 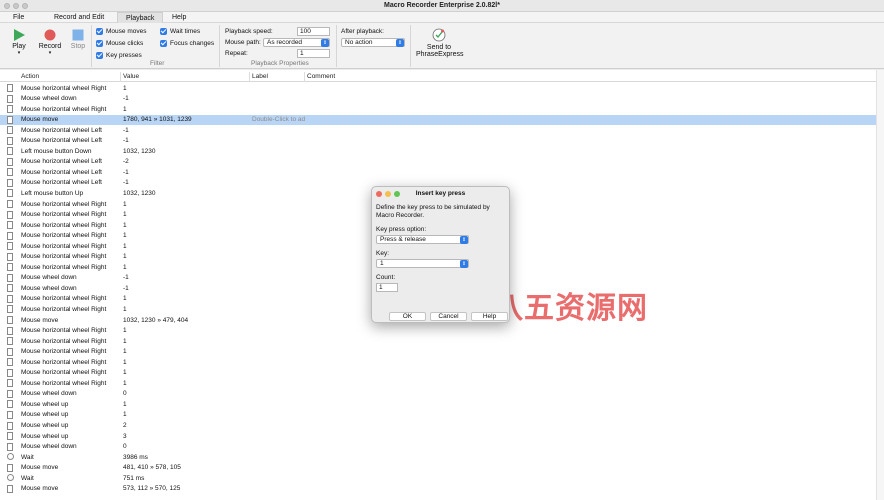 What do you see at coordinates (260, 76) in the screenshot?
I see `column-header-label: Label` at bounding box center [260, 76].